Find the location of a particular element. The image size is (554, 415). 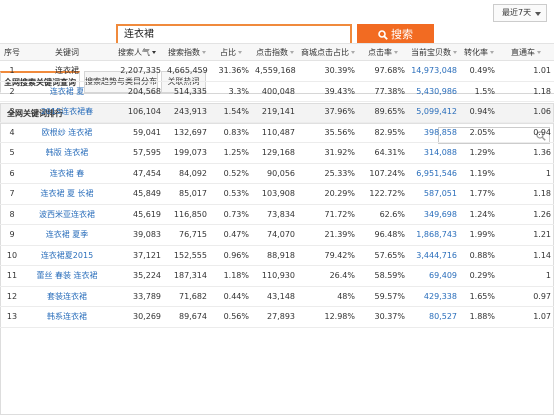

cell-kw: 韩系连衣裙 is located at coordinates (67, 317).